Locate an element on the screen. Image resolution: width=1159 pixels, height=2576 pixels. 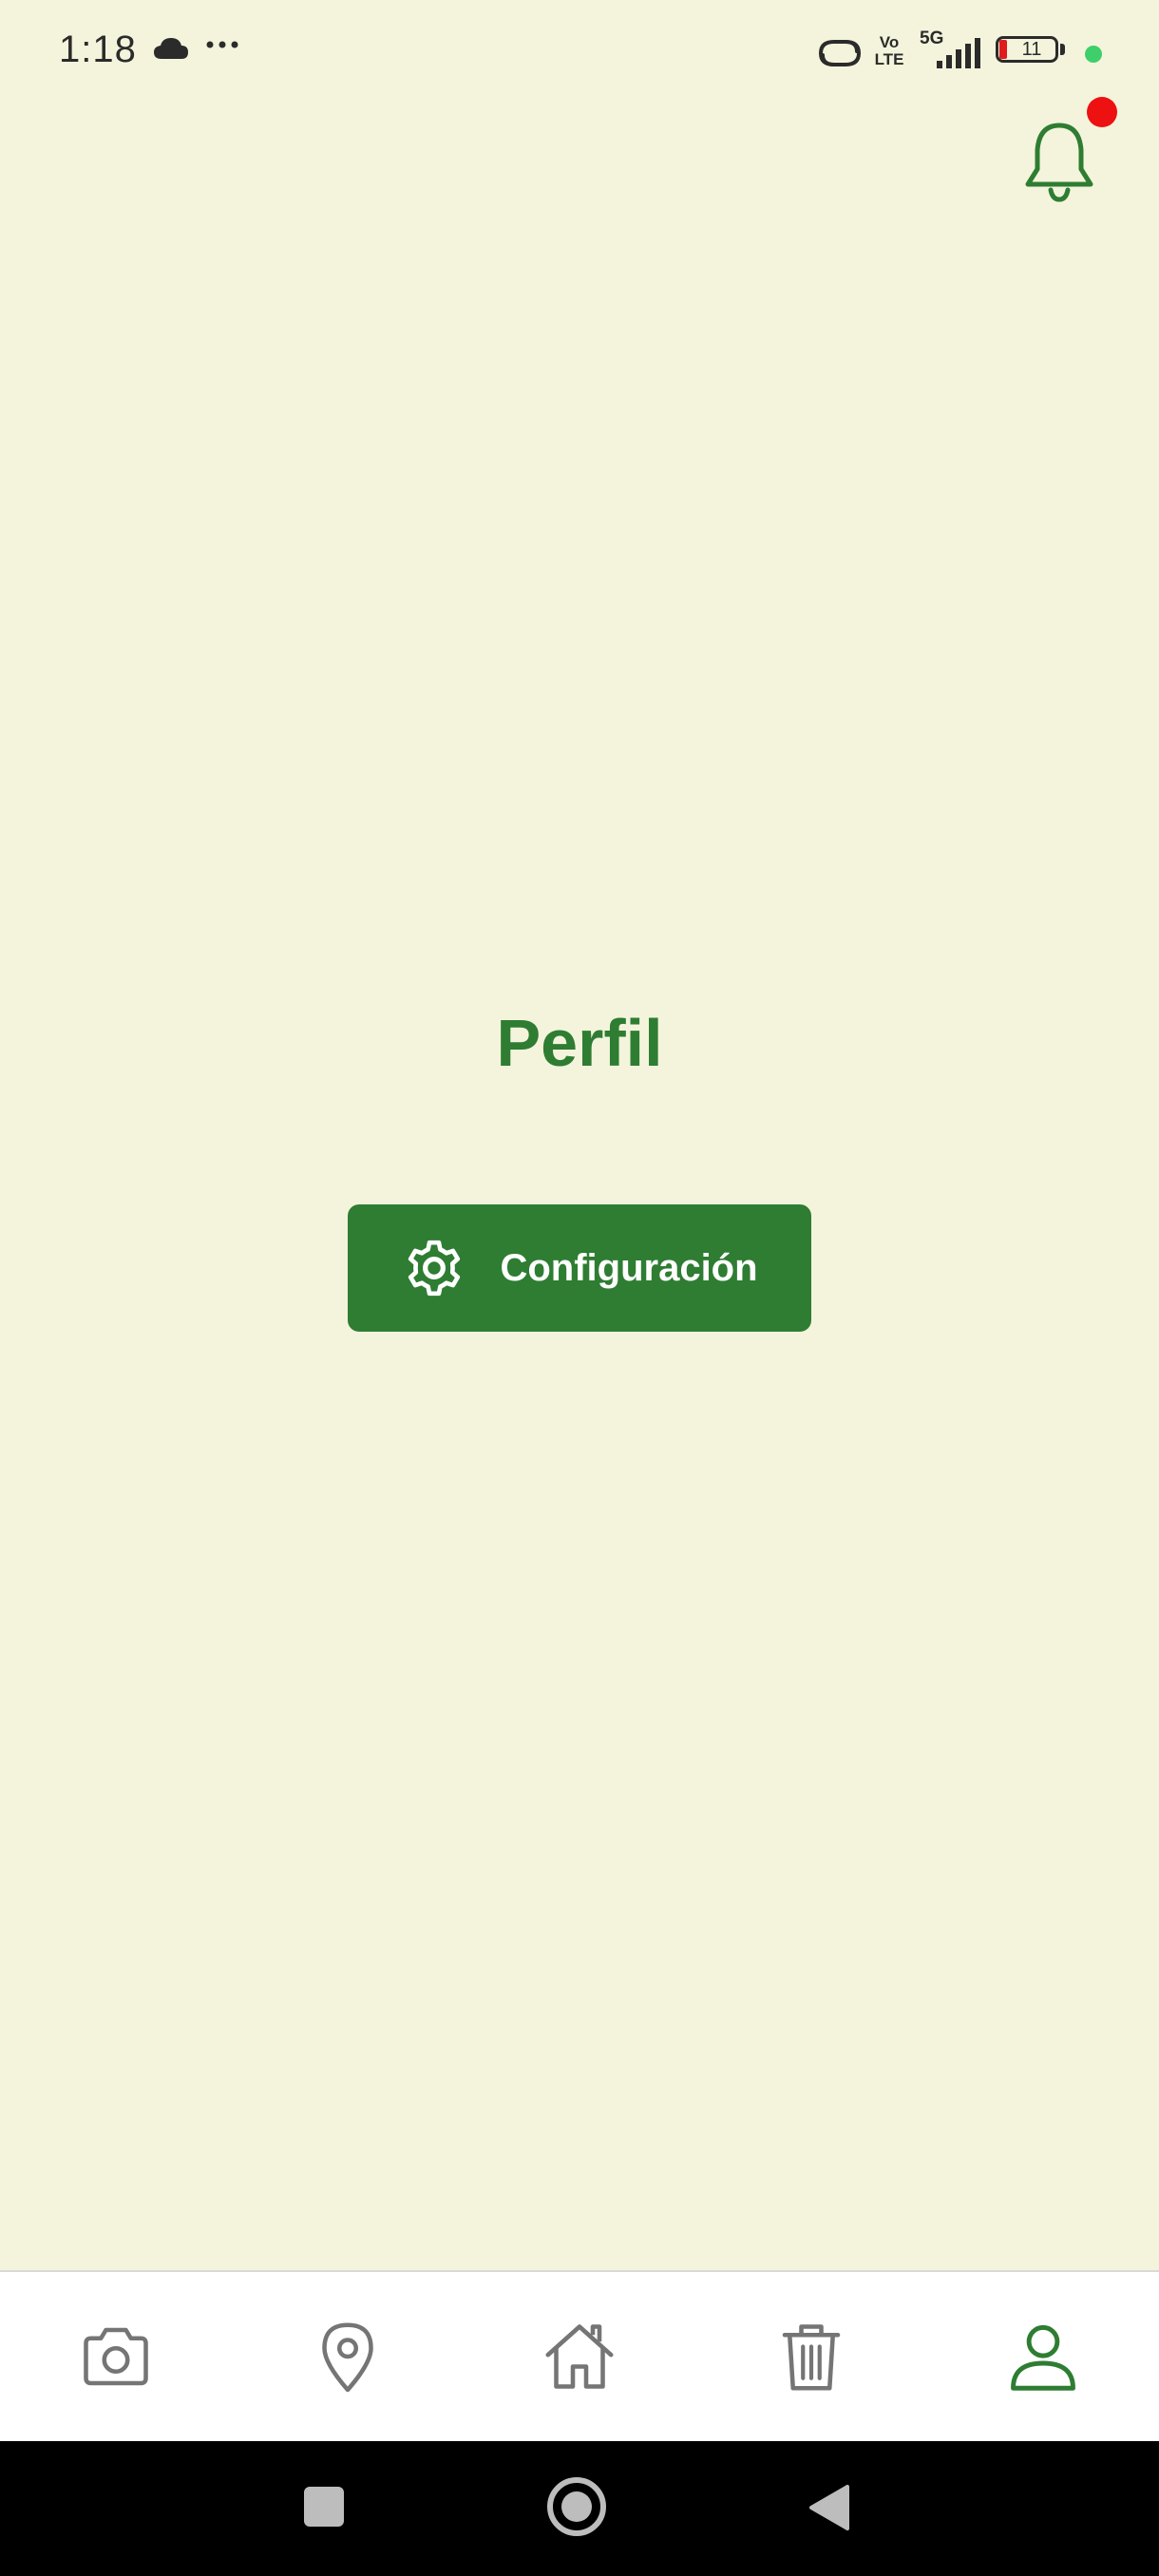
privacy-dot is located at coordinates (1093, 54).